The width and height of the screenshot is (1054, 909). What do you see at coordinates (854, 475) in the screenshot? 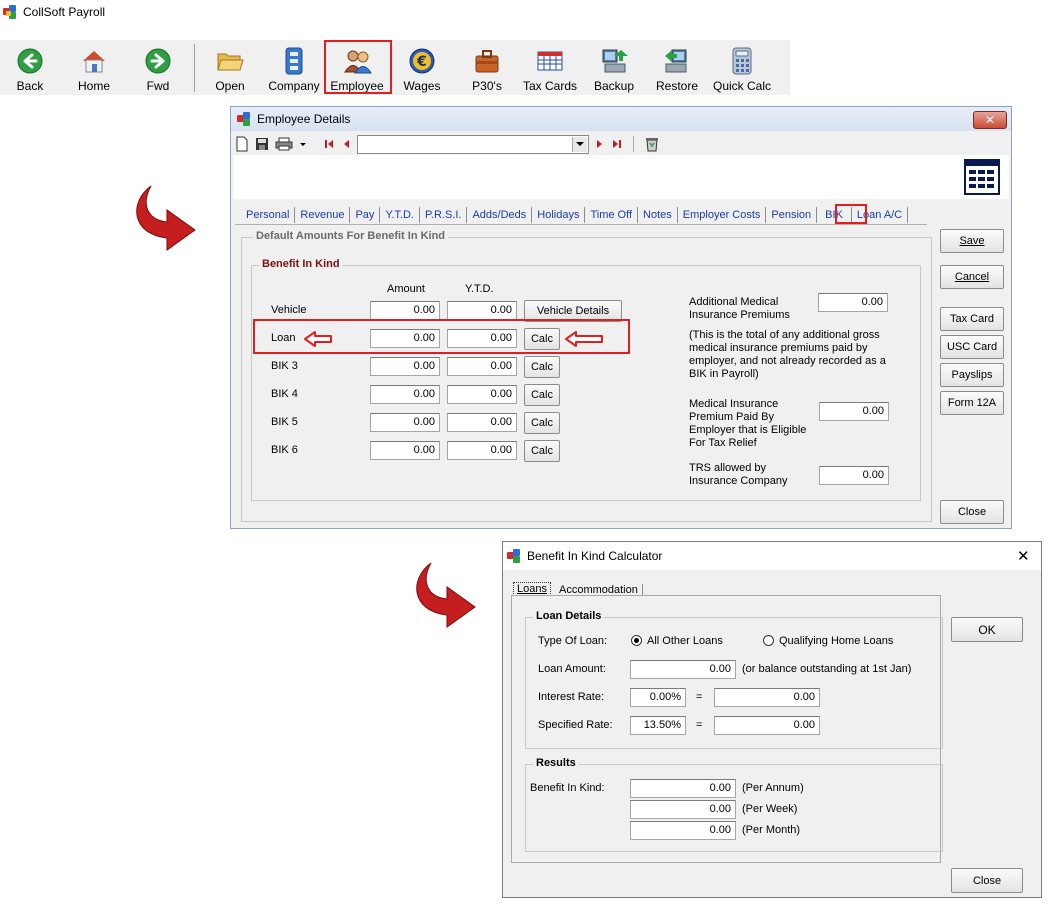
I see `trs-field: 0.00` at bounding box center [854, 475].